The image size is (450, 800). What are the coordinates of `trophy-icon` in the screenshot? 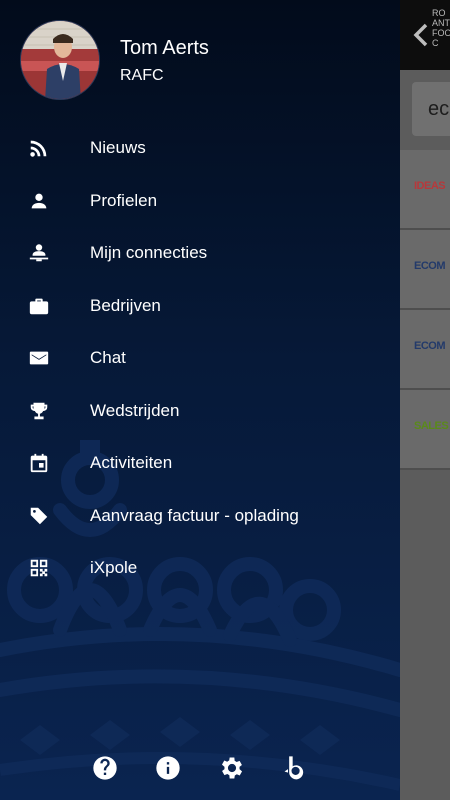 It's located at (45, 411).